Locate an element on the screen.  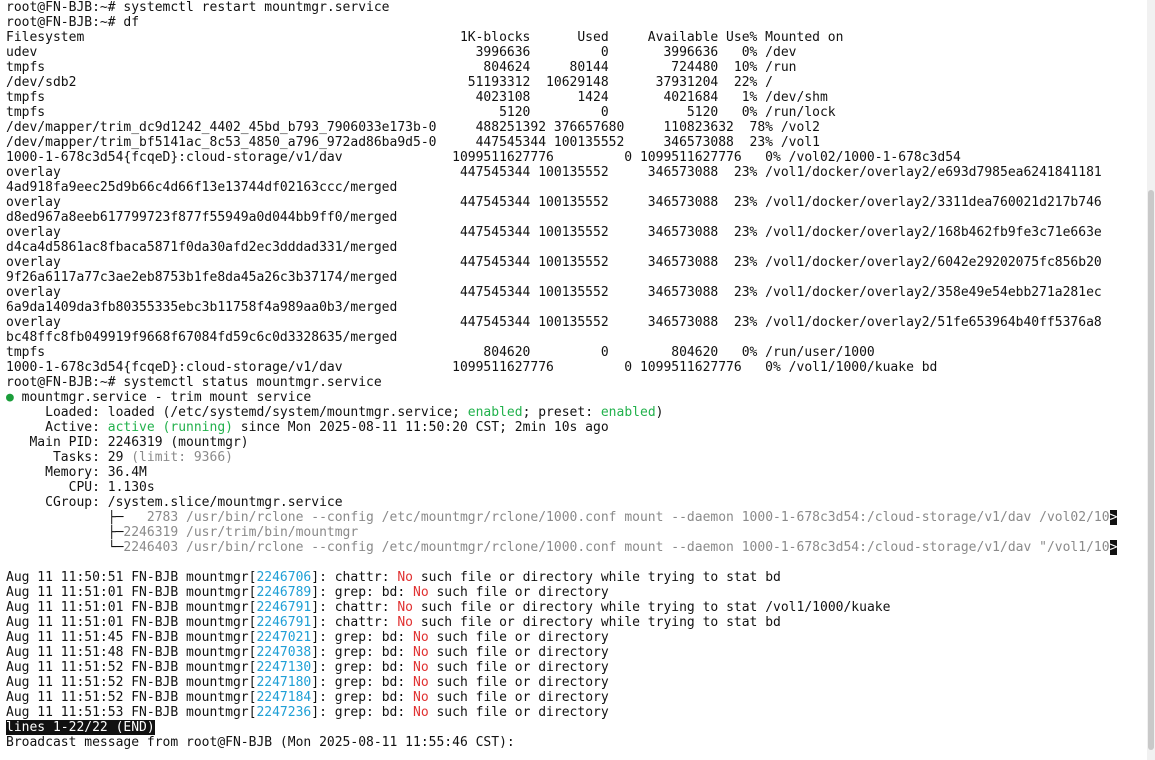
process-pid-cmd: 2246319 /usr/trim/bin/mountmgr is located at coordinates (241, 532).